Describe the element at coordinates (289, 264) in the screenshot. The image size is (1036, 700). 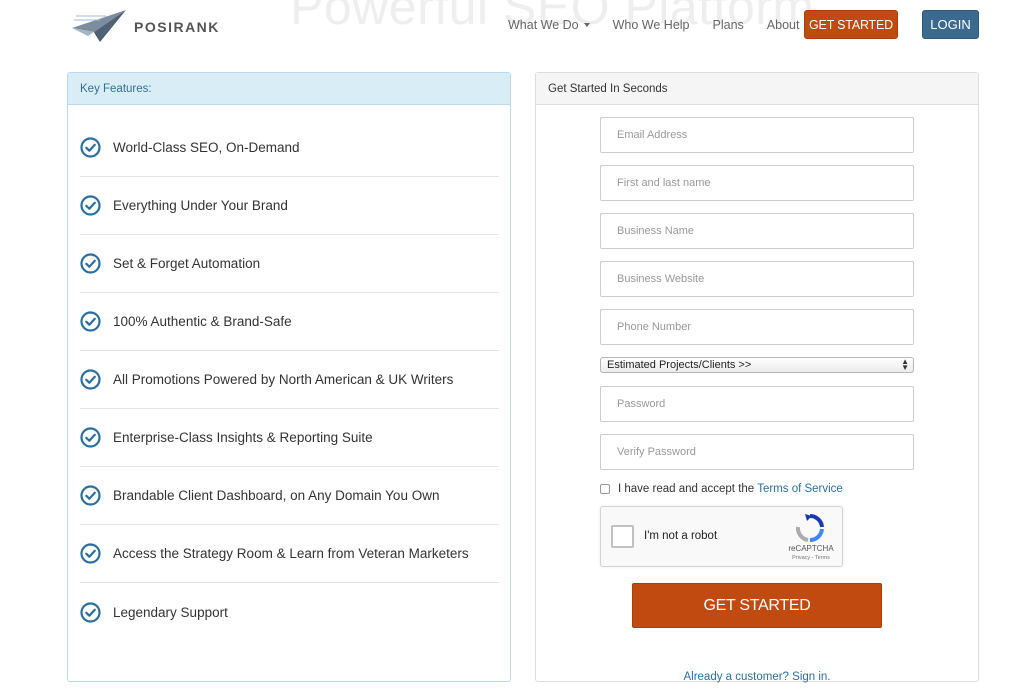
I see `list-item: Set & Forget Automation` at that location.